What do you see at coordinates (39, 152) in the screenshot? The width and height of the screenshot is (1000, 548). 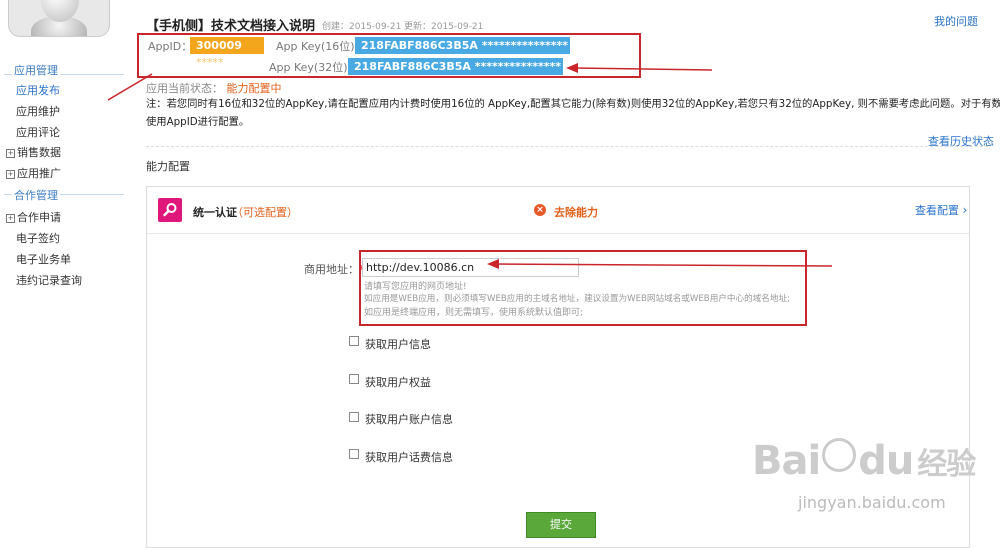 I see `sidebar-item-label: 销售数据` at bounding box center [39, 152].